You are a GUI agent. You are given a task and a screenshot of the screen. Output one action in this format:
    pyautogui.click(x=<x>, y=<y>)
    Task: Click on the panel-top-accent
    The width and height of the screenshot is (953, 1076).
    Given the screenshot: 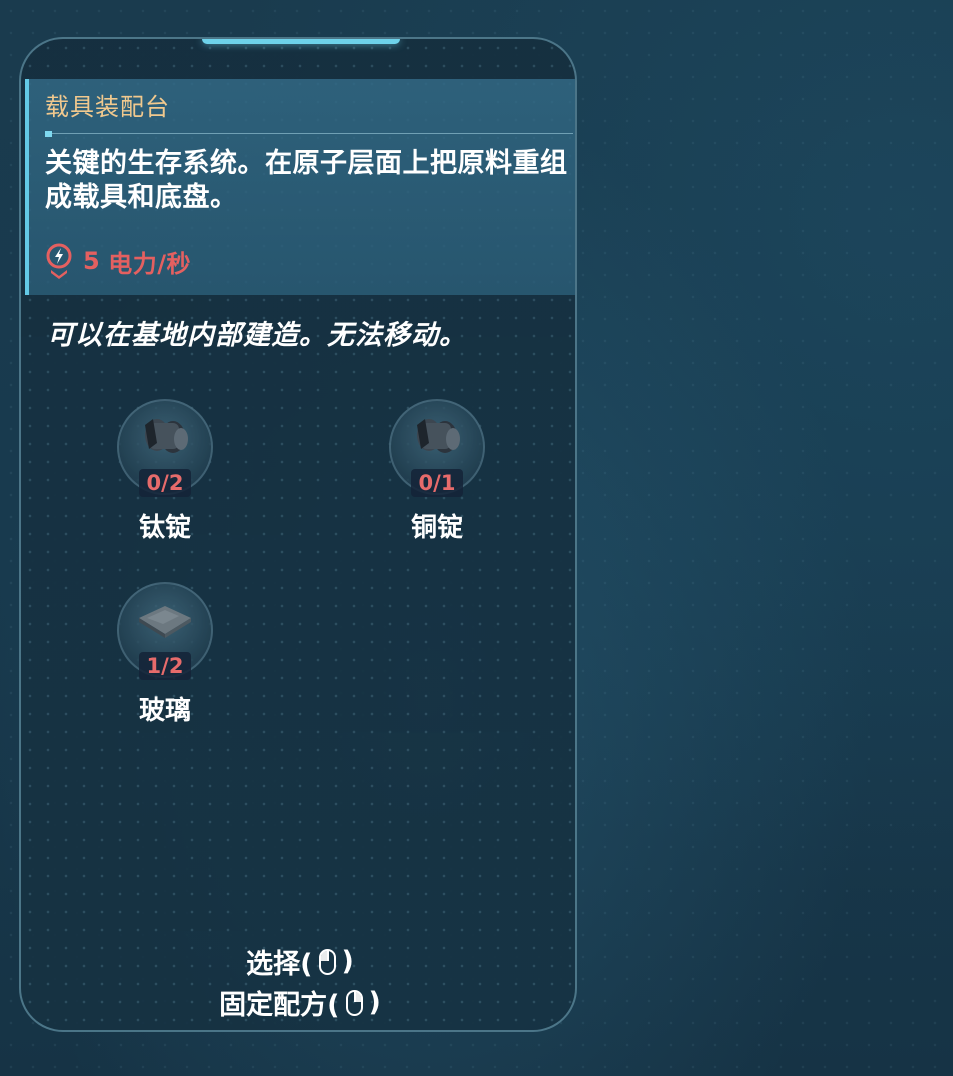 What is the action you would take?
    pyautogui.click(x=301, y=41)
    